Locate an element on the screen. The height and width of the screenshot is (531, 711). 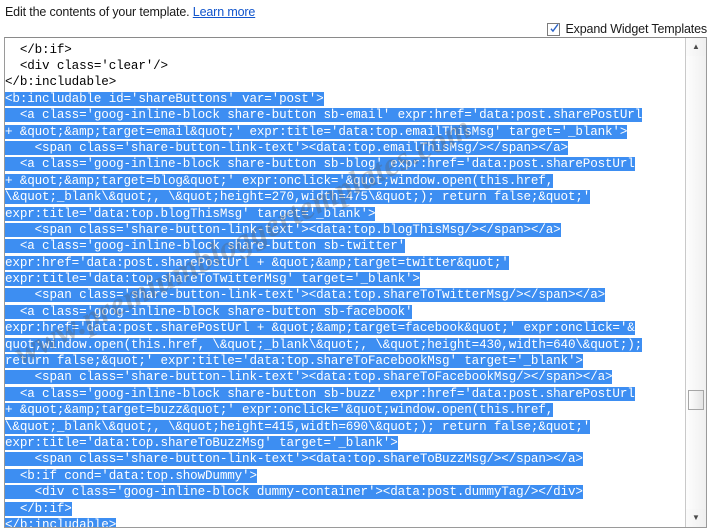
vertical-scrollbar: ▲ ▼ is located at coordinates (695, 282).